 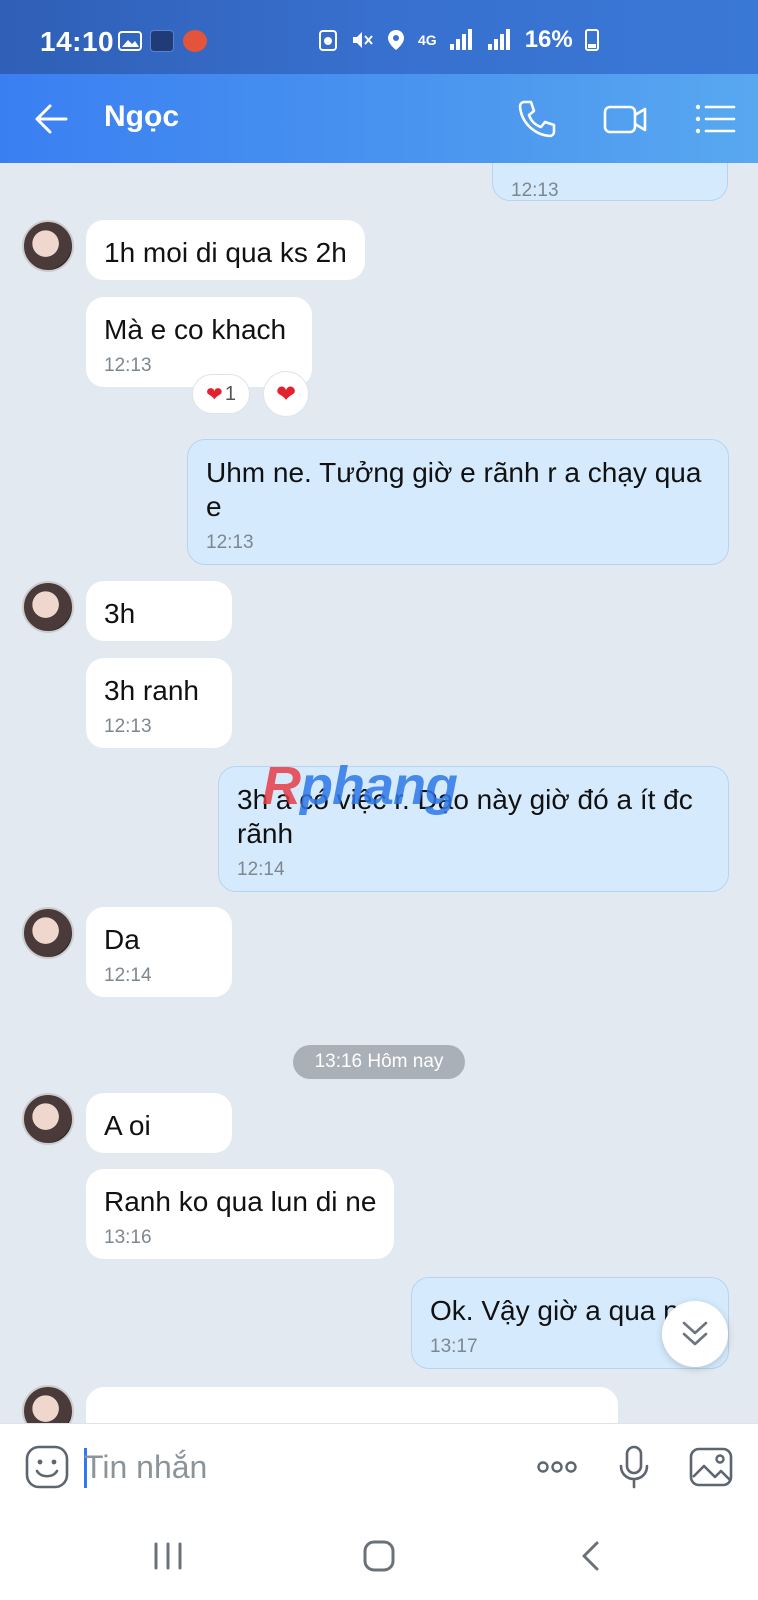 I want to click on top-bar: 14:10 4G 16% Ngọc, so click(x=379, y=81).